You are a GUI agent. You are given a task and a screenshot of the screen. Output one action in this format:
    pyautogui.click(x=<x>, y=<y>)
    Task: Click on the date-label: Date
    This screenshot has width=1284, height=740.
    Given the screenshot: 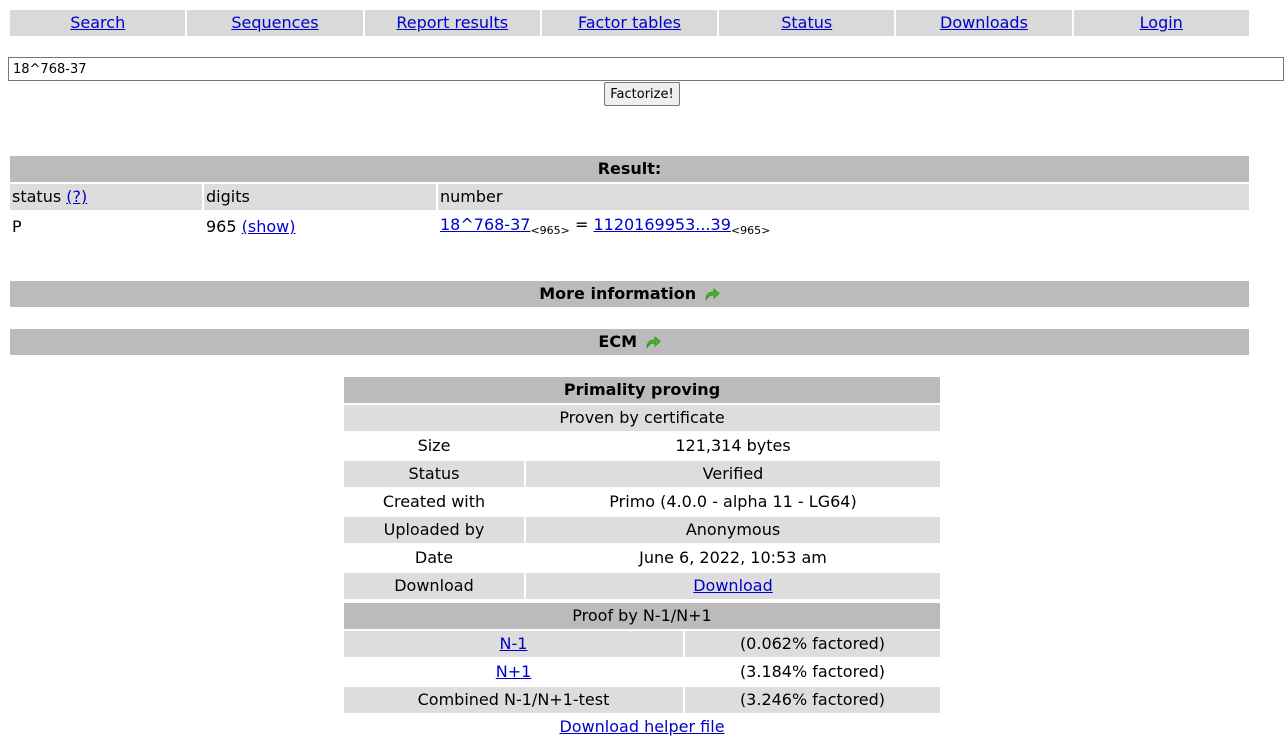 What is the action you would take?
    pyautogui.click(x=434, y=557)
    